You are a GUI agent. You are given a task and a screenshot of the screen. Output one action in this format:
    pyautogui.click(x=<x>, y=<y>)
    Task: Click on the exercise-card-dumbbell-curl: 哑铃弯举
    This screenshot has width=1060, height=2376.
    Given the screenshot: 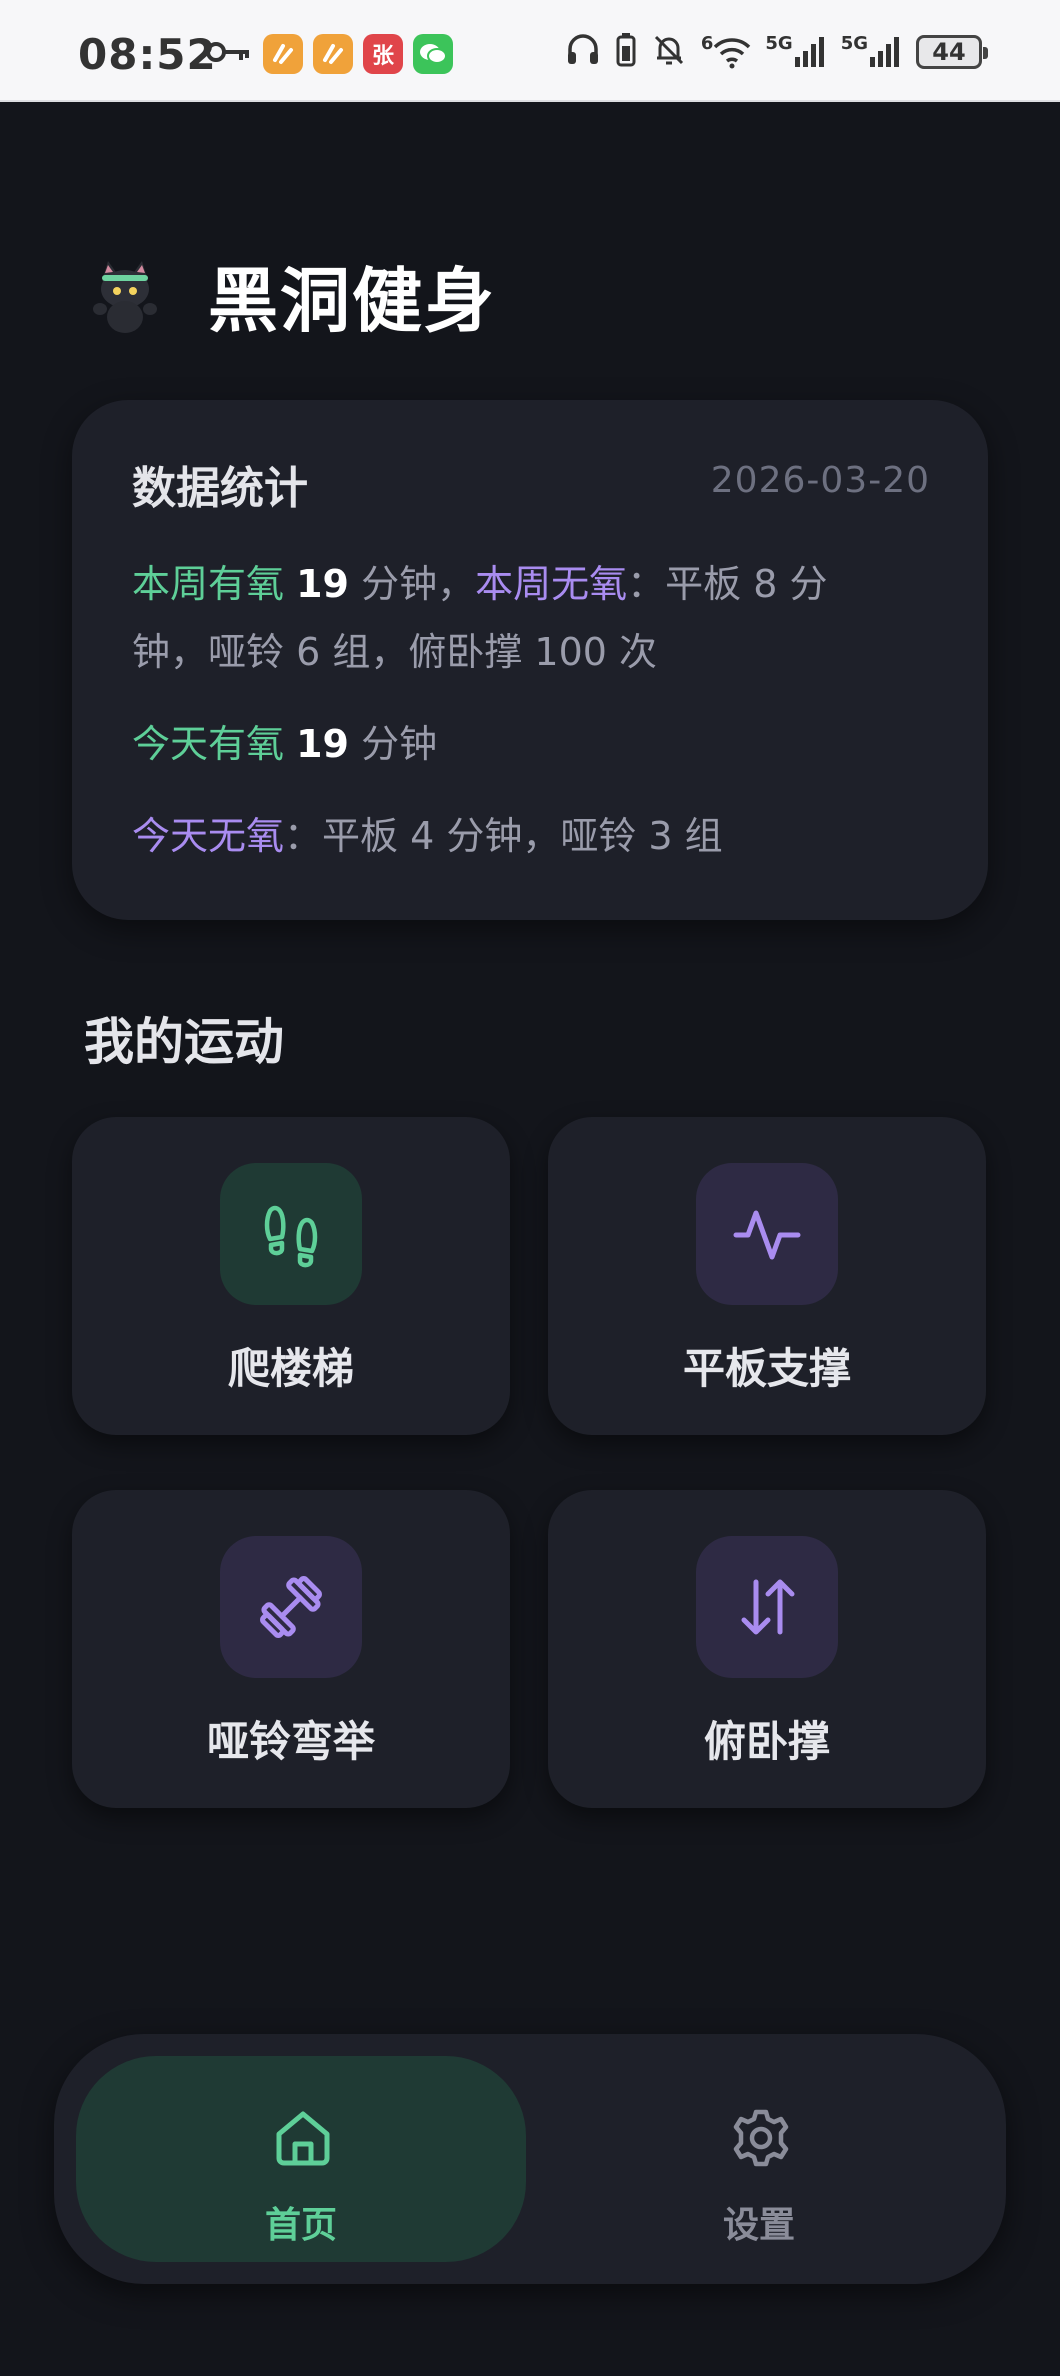 What is the action you would take?
    pyautogui.click(x=291, y=1649)
    